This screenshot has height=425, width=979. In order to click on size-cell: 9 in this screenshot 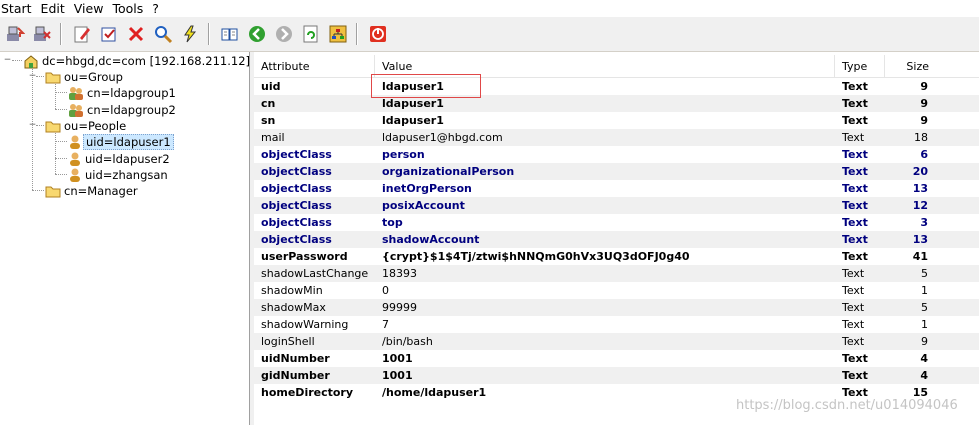, I will do `click(924, 341)`.